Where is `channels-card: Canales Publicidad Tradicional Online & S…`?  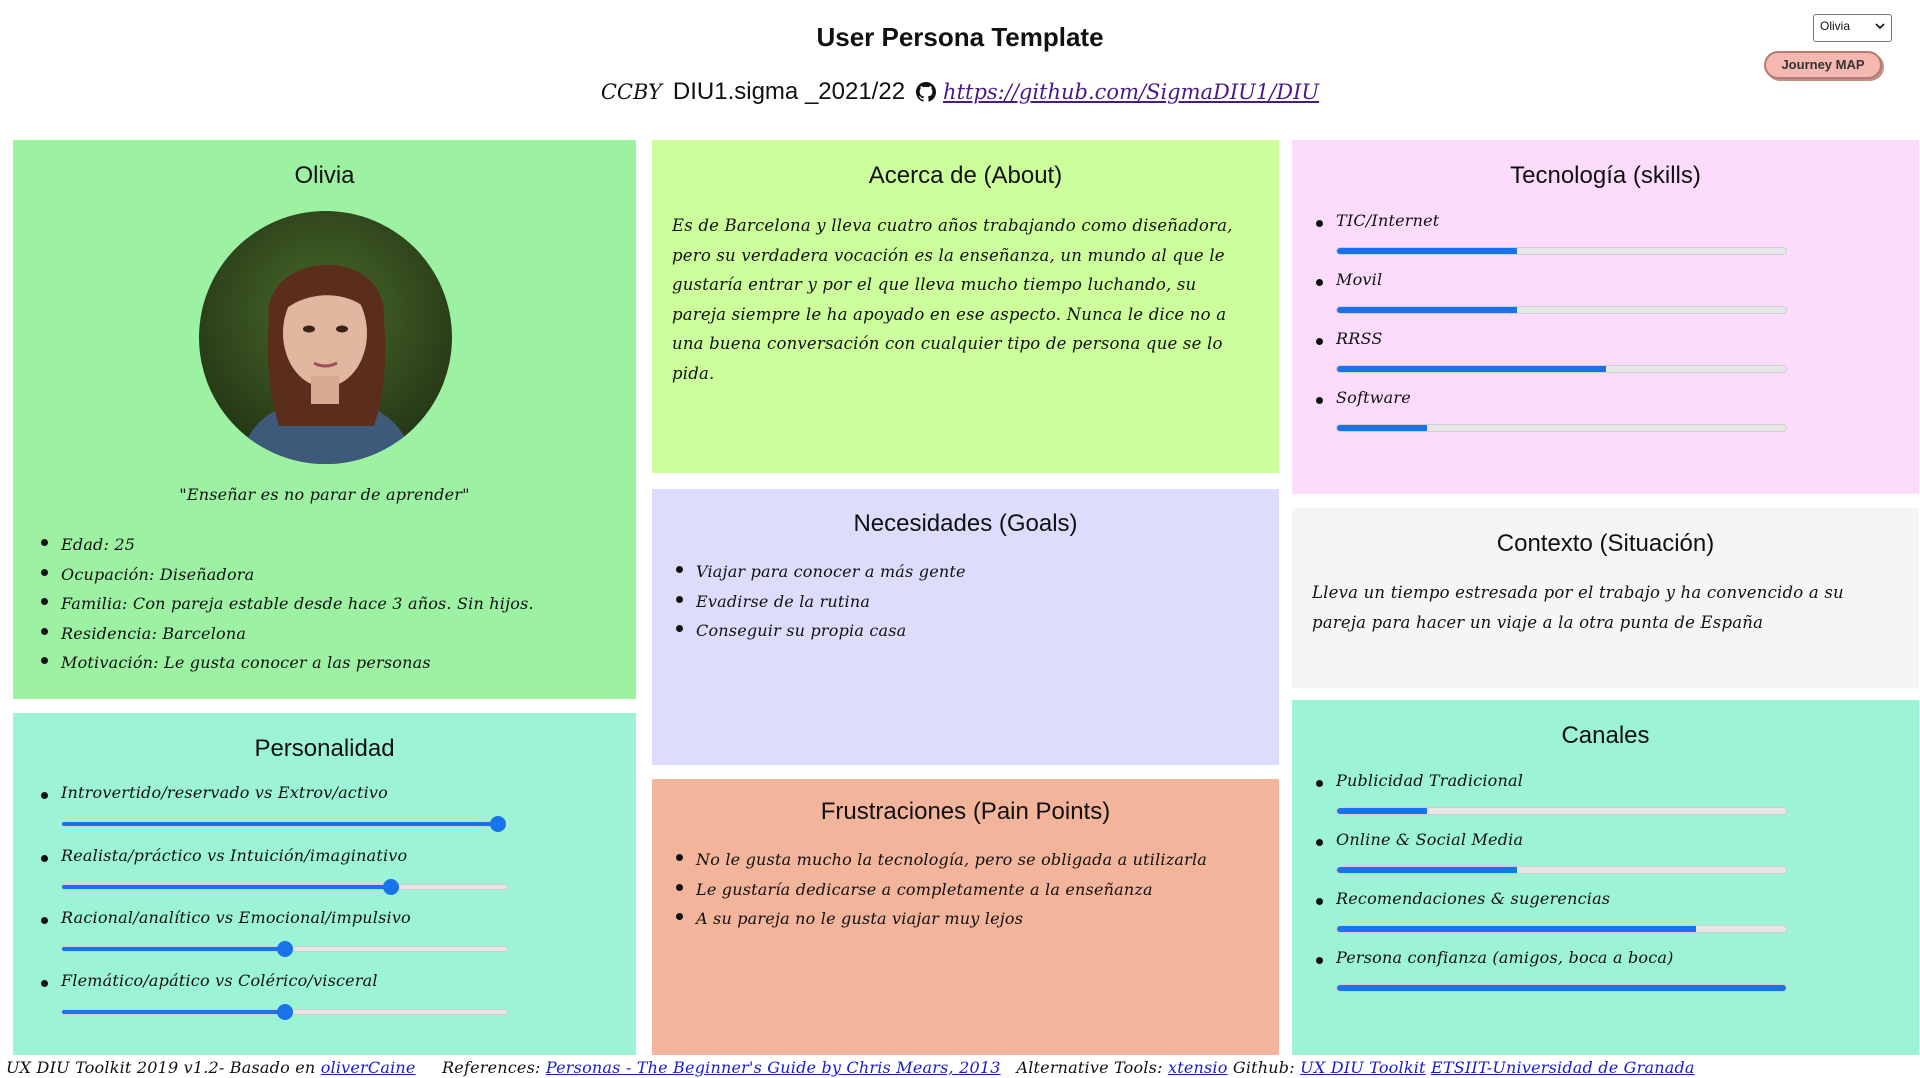 channels-card: Canales Publicidad Tradicional Online & S… is located at coordinates (1605, 877).